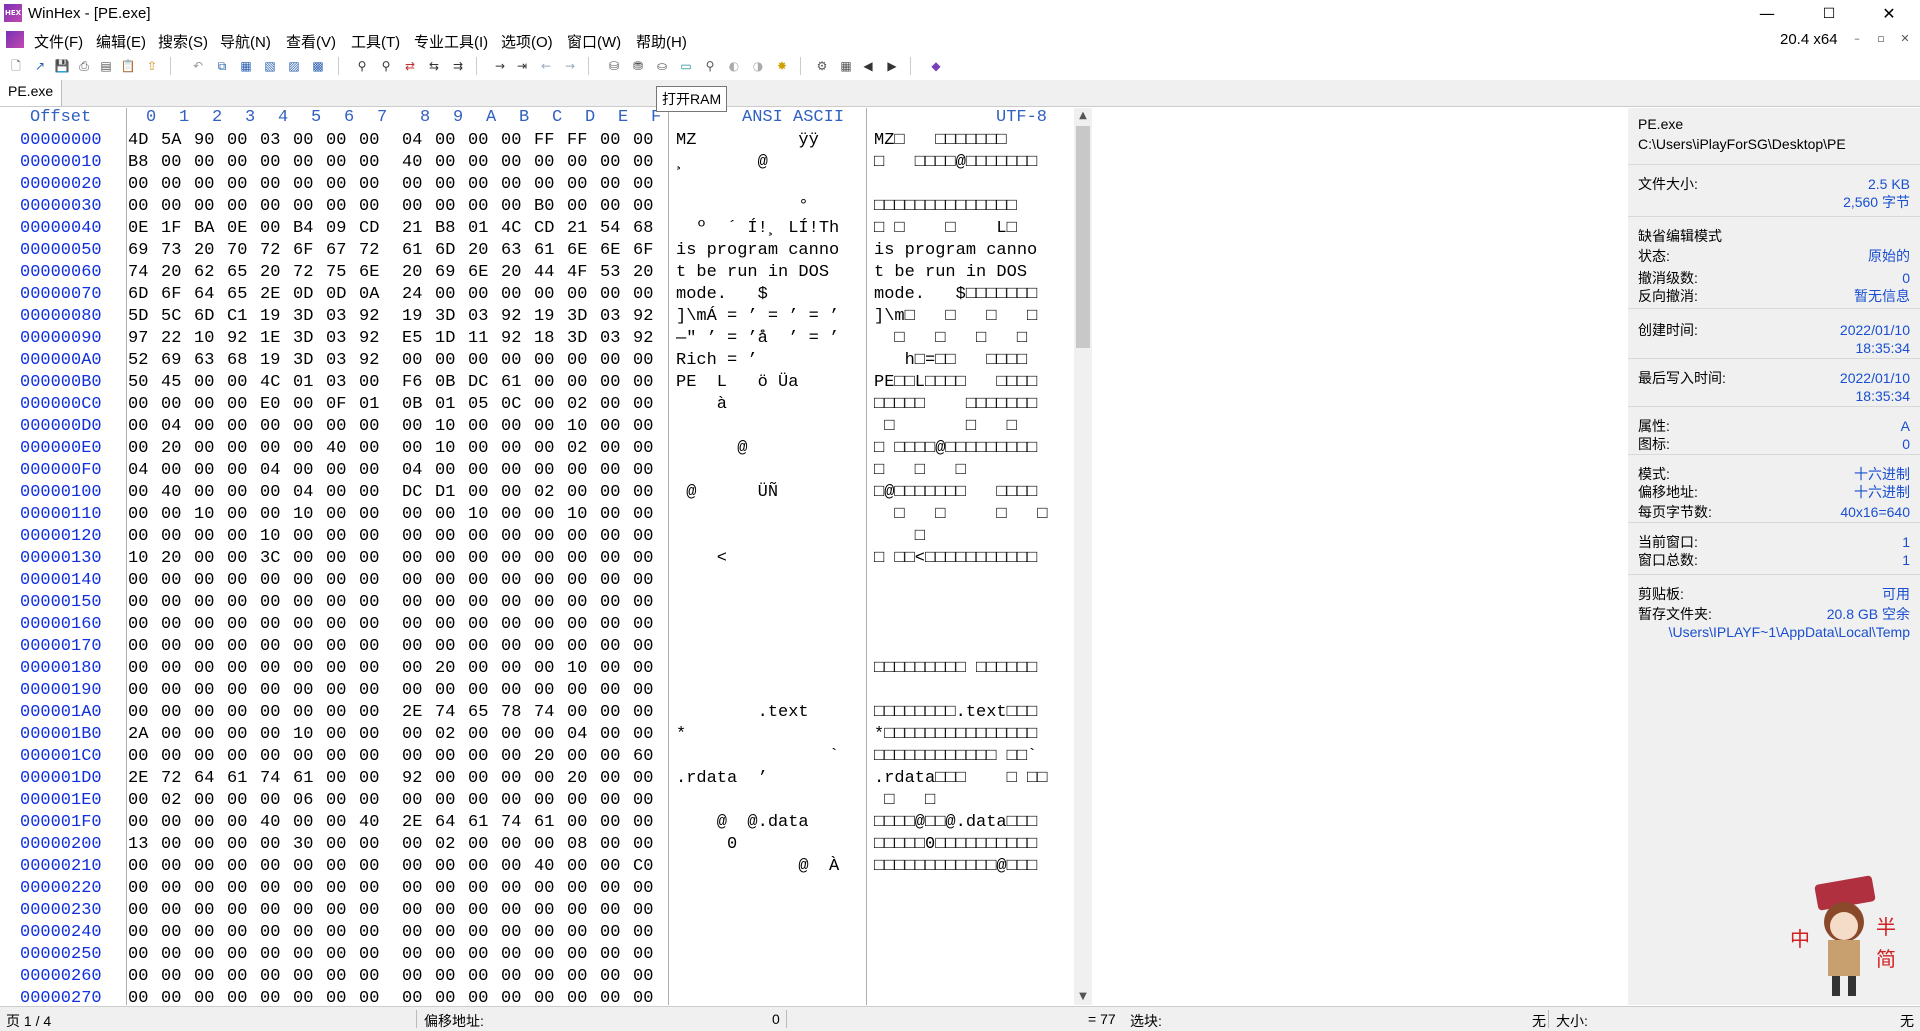 This screenshot has height=1031, width=1920. I want to click on hex-byte: DC, so click(418, 493).